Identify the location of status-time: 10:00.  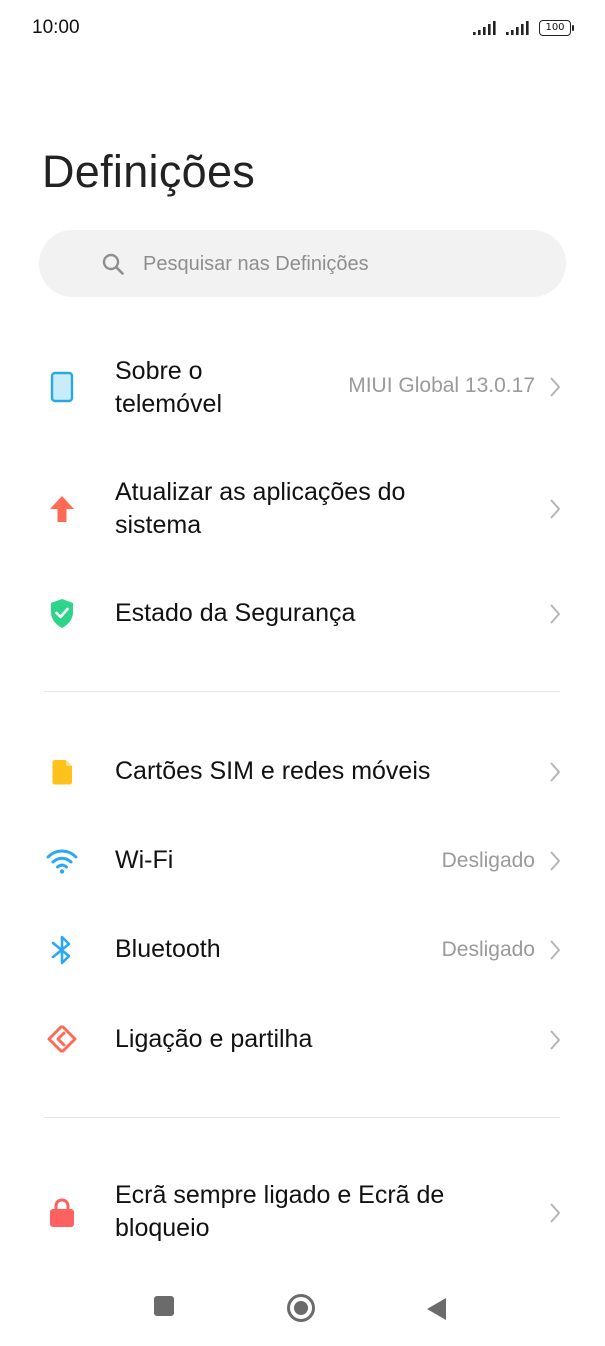
(56, 27).